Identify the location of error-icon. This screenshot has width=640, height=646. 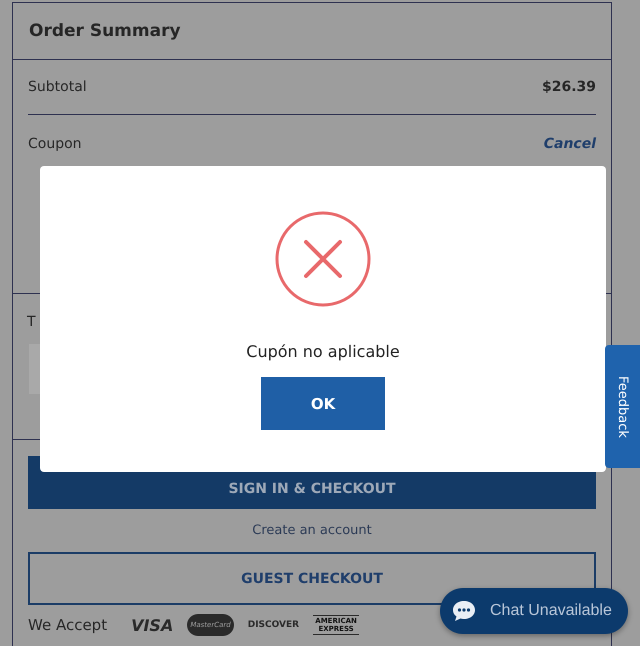
(323, 259).